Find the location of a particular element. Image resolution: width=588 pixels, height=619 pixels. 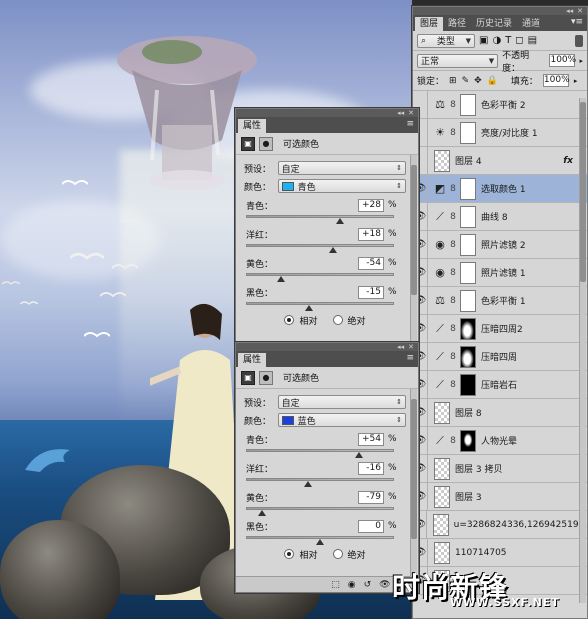

filter-pixel-icon: ▣ is located at coordinates (483, 40).